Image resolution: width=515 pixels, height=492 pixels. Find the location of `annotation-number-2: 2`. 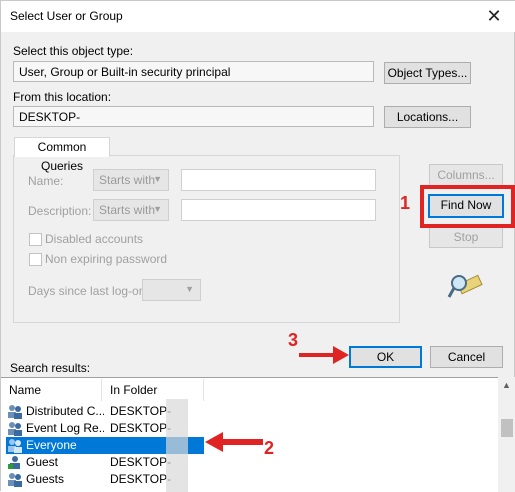

annotation-number-2: 2 is located at coordinates (269, 448).